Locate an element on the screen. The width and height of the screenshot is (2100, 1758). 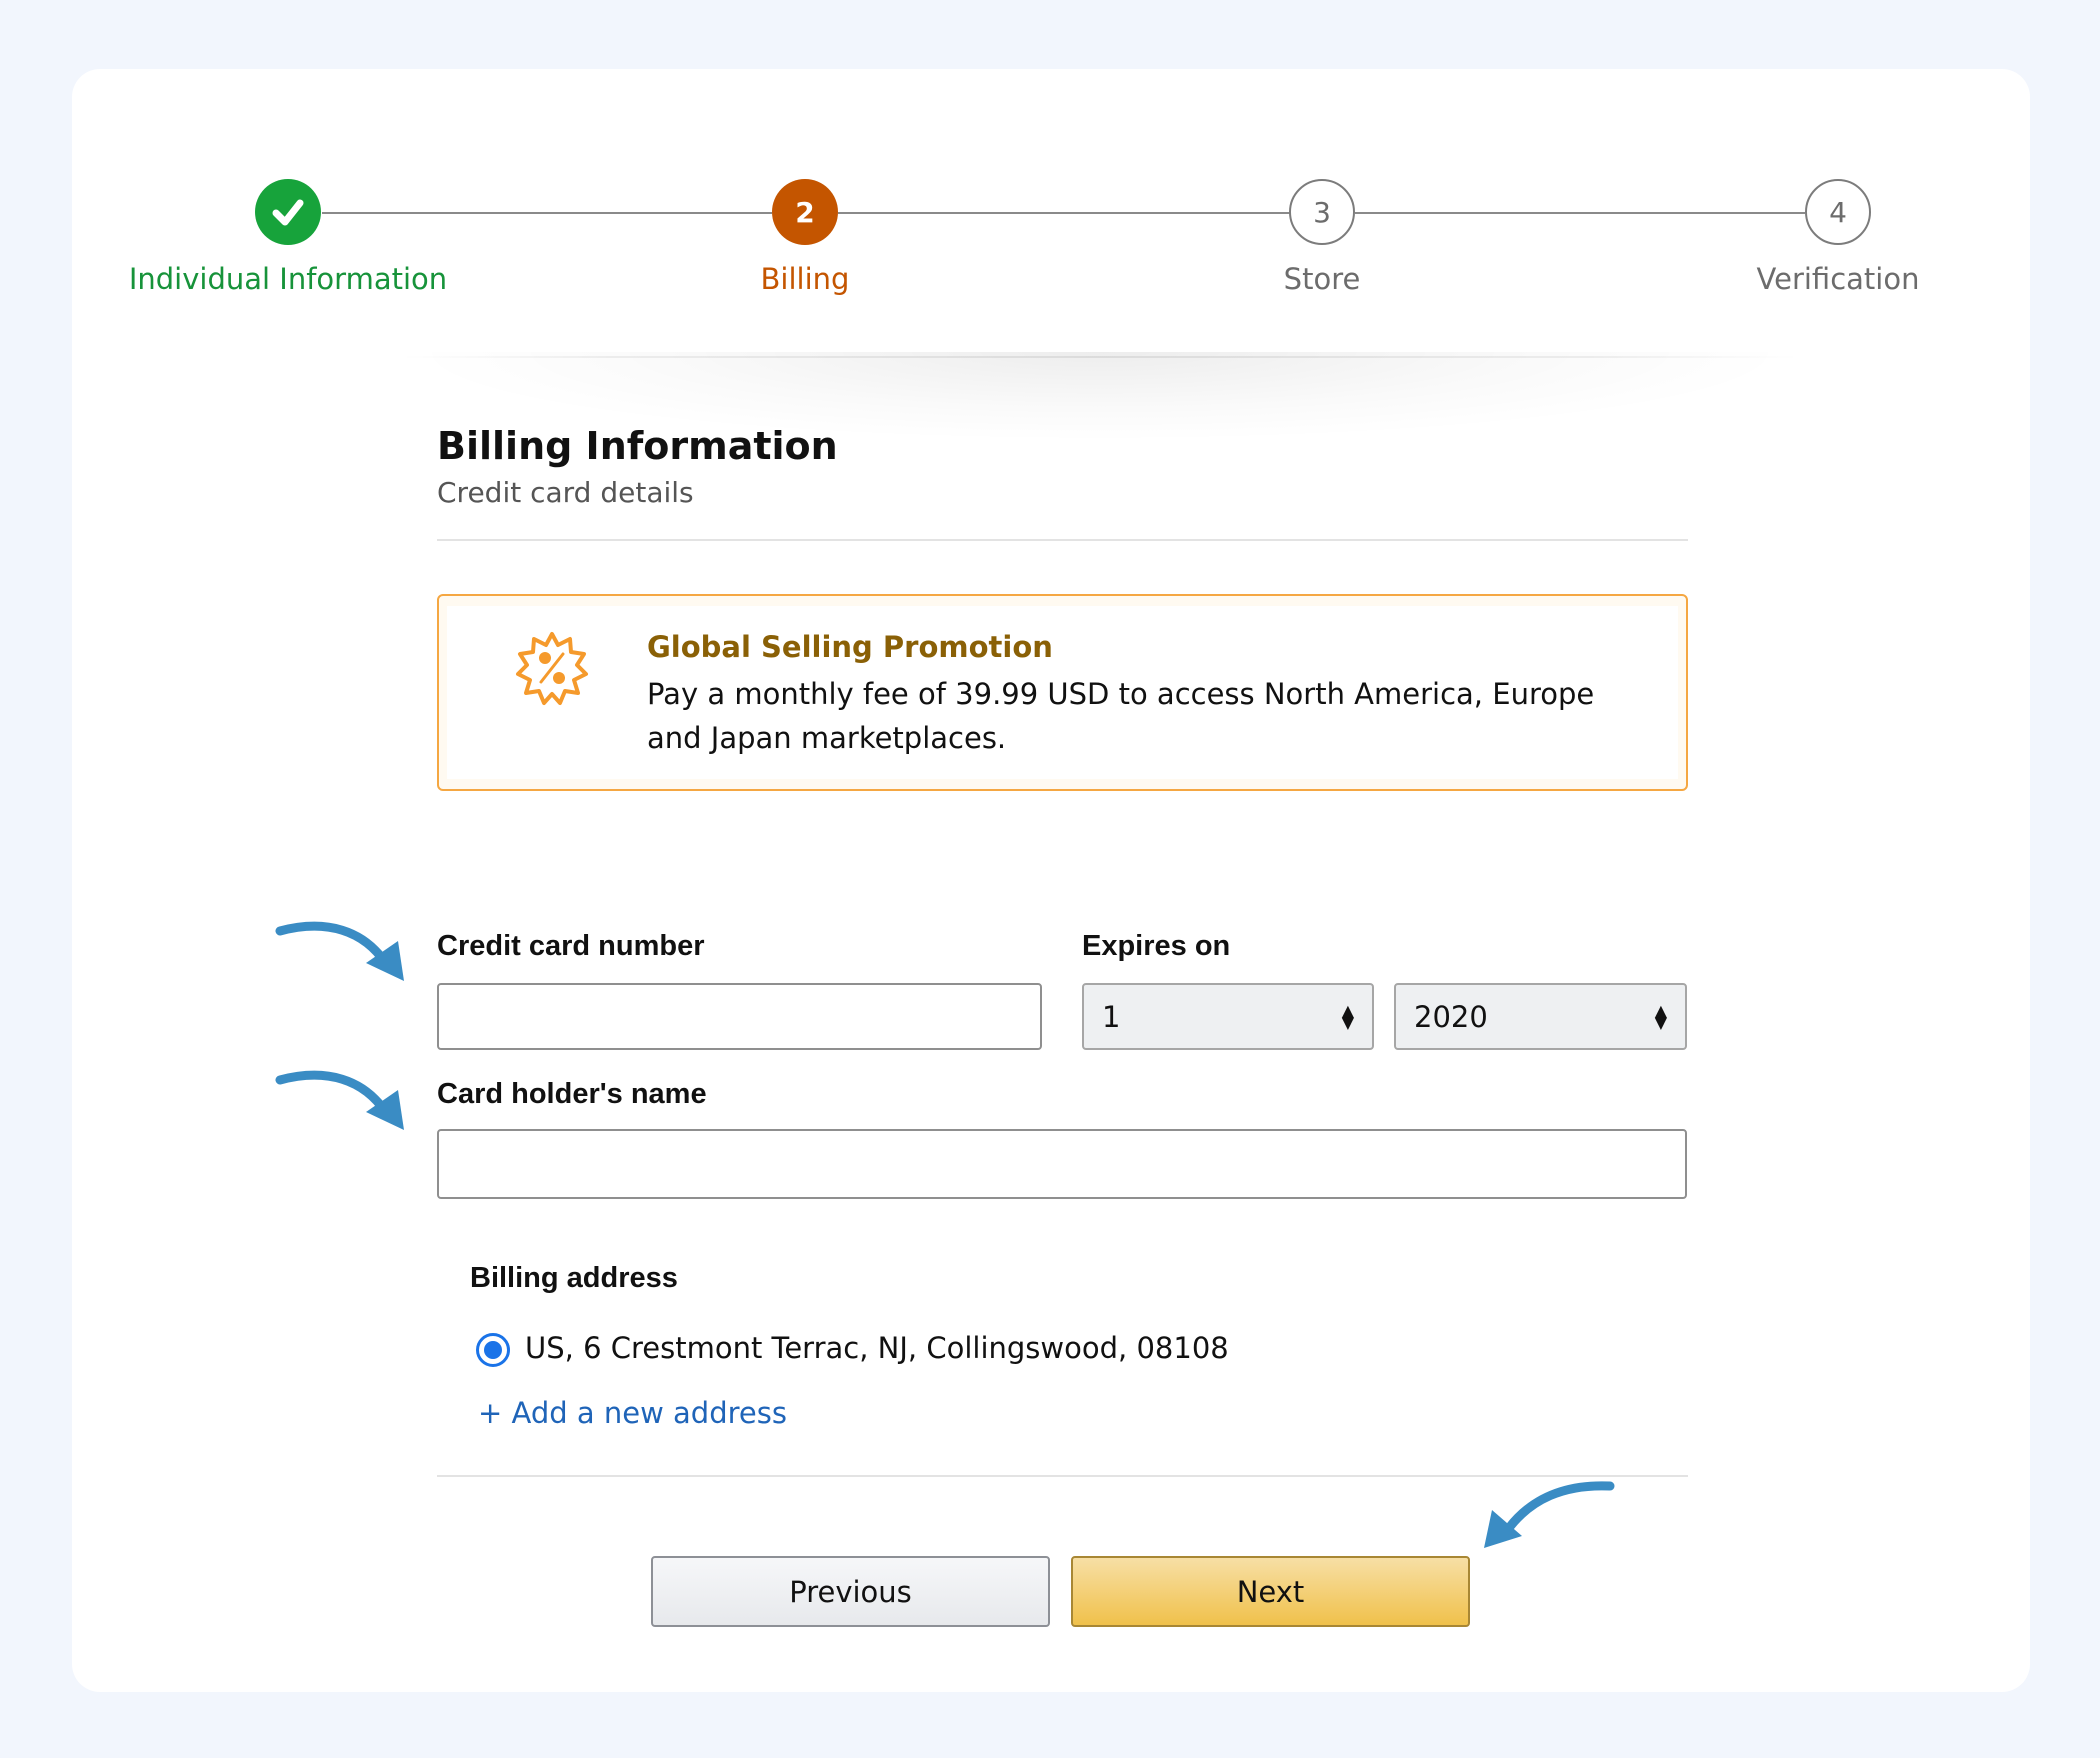
add-new-address-link: + Add a new address is located at coordinates (632, 1413).